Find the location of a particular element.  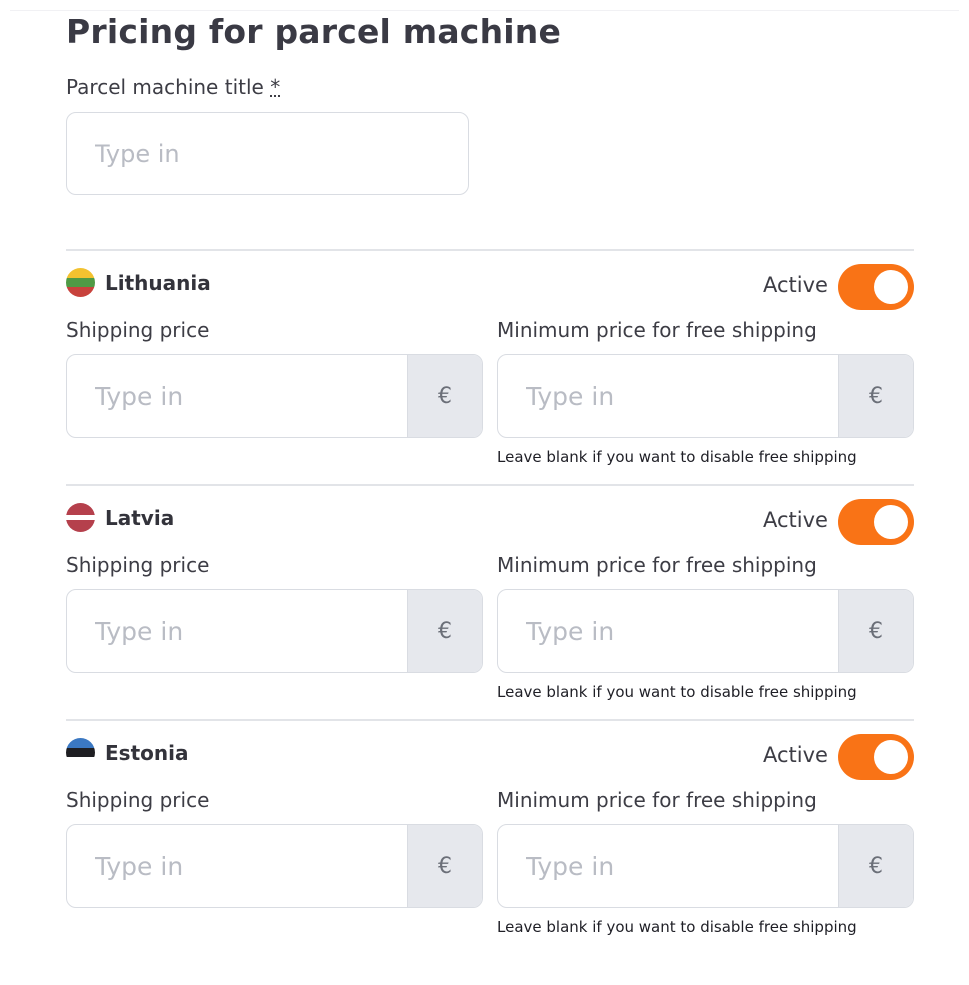

required-marker: * is located at coordinates (275, 87).